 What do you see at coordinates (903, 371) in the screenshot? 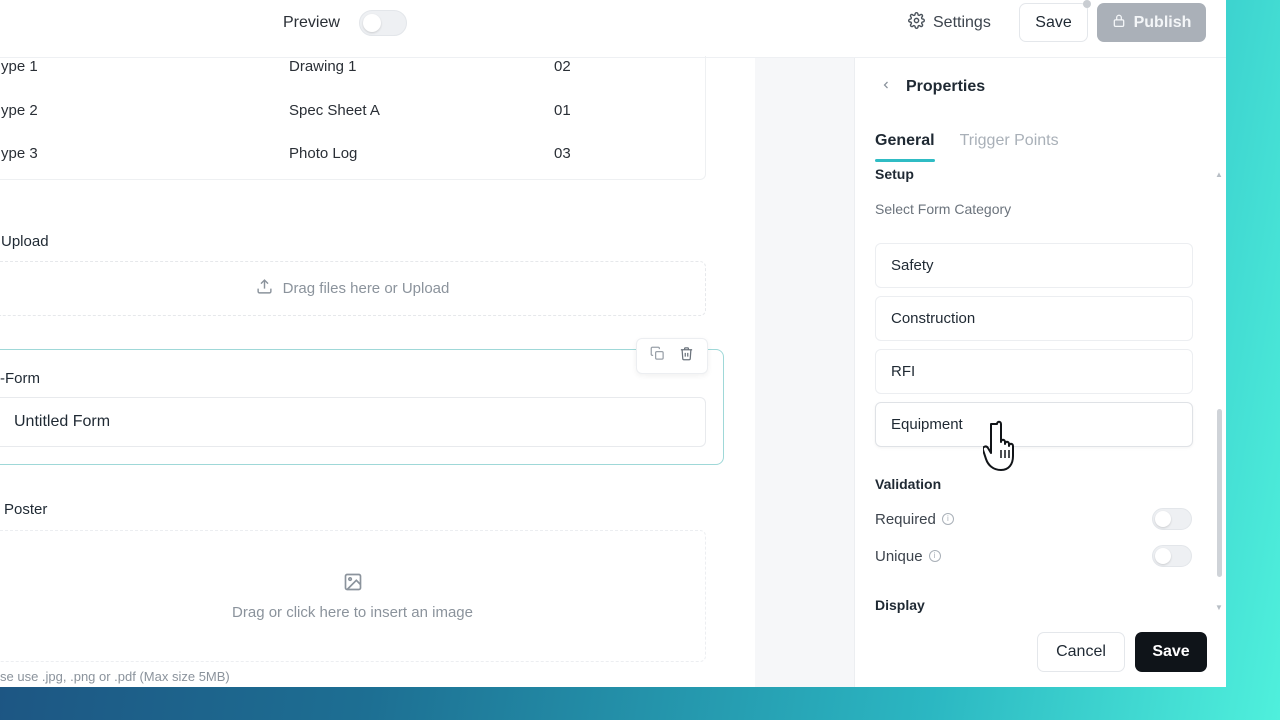
I see `category-option-label: RFI` at bounding box center [903, 371].